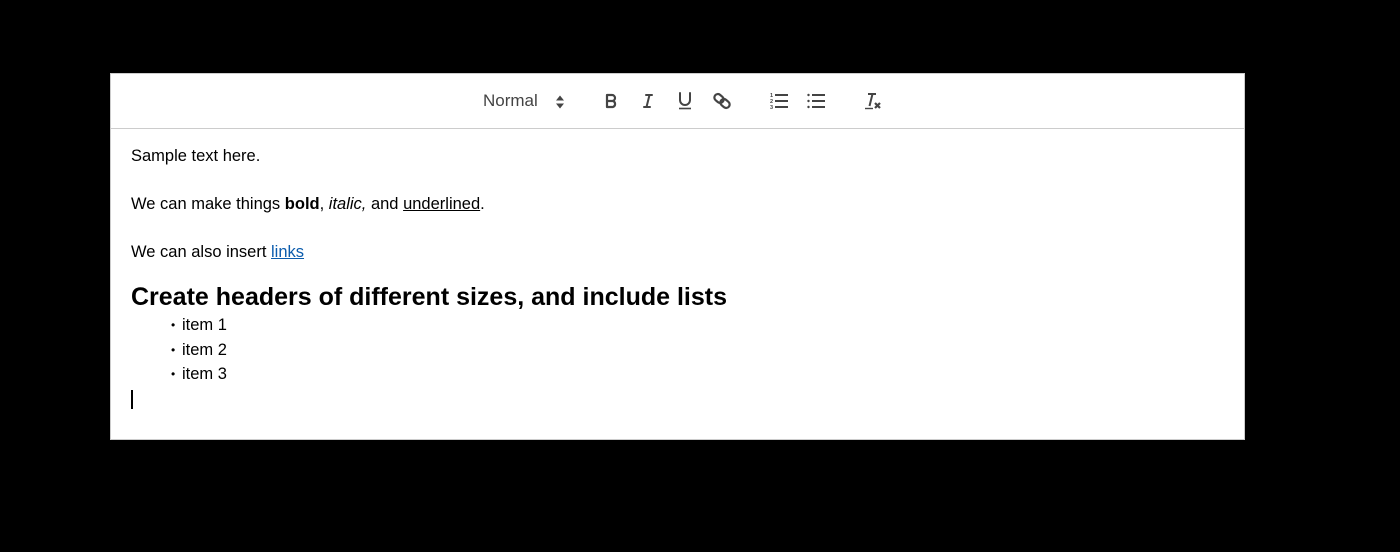  Describe the element at coordinates (204, 349) in the screenshot. I see `list-item-text: item 2` at that location.